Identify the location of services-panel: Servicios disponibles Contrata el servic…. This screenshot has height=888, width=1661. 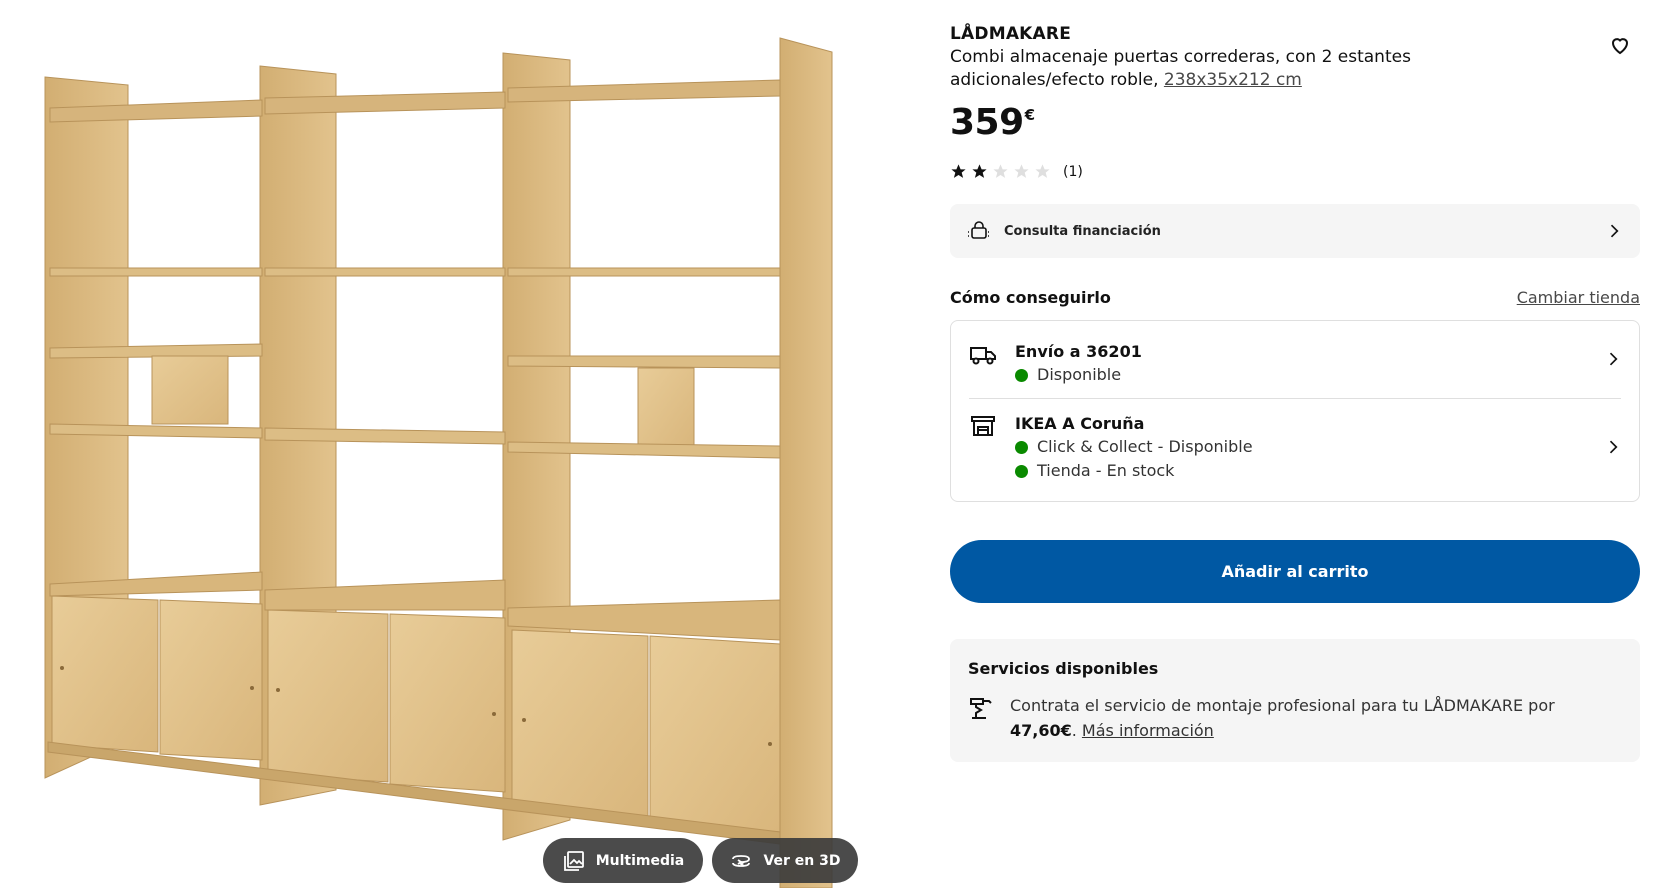
(1295, 700).